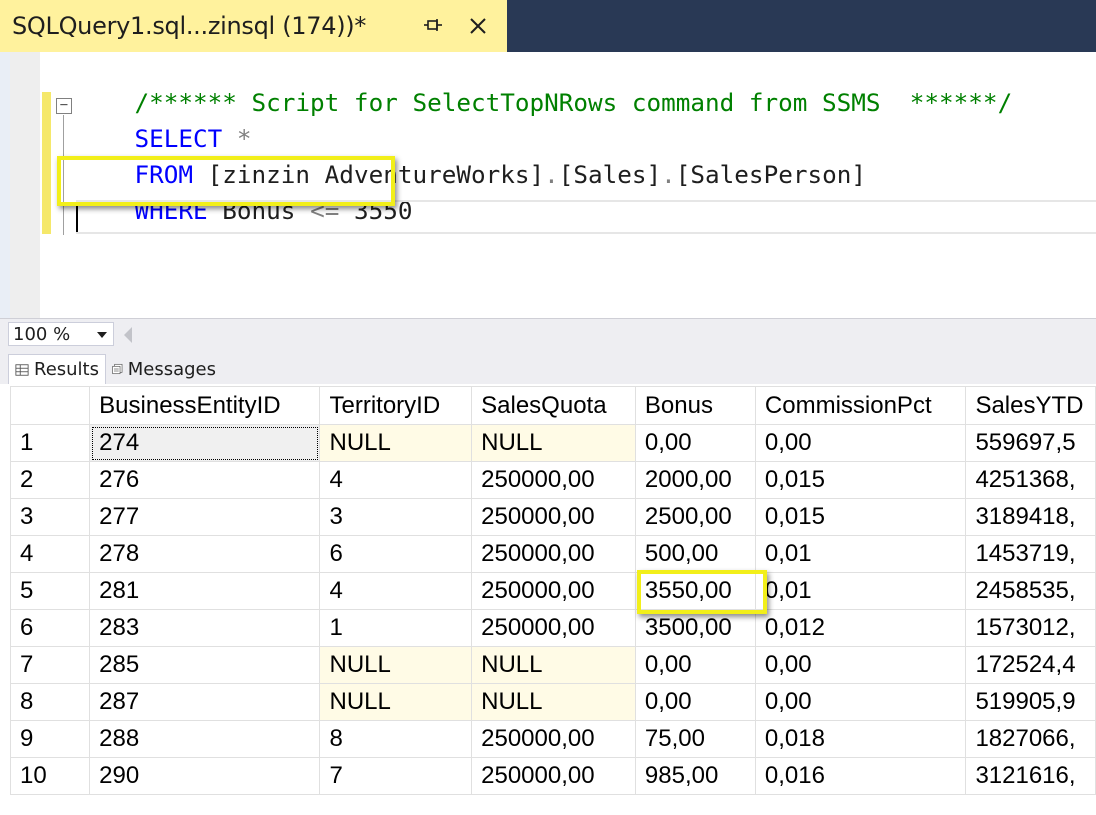 The width and height of the screenshot is (1096, 815). Describe the element at coordinates (50, 405) in the screenshot. I see `column-header` at that location.